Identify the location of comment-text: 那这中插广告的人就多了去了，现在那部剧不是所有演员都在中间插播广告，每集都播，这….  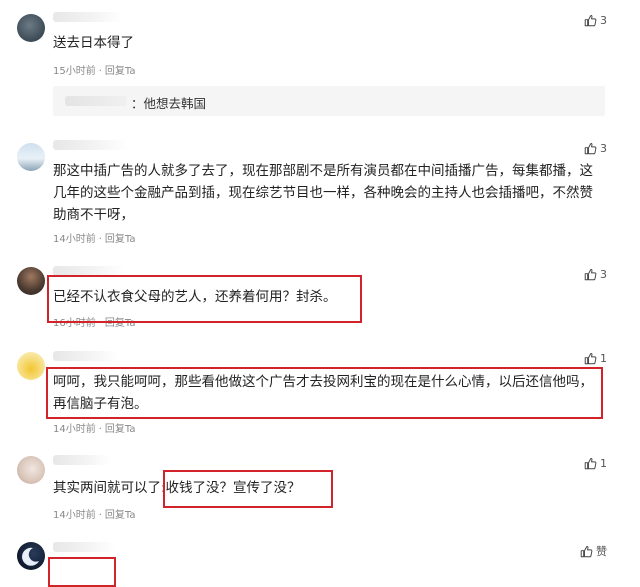
(323, 193).